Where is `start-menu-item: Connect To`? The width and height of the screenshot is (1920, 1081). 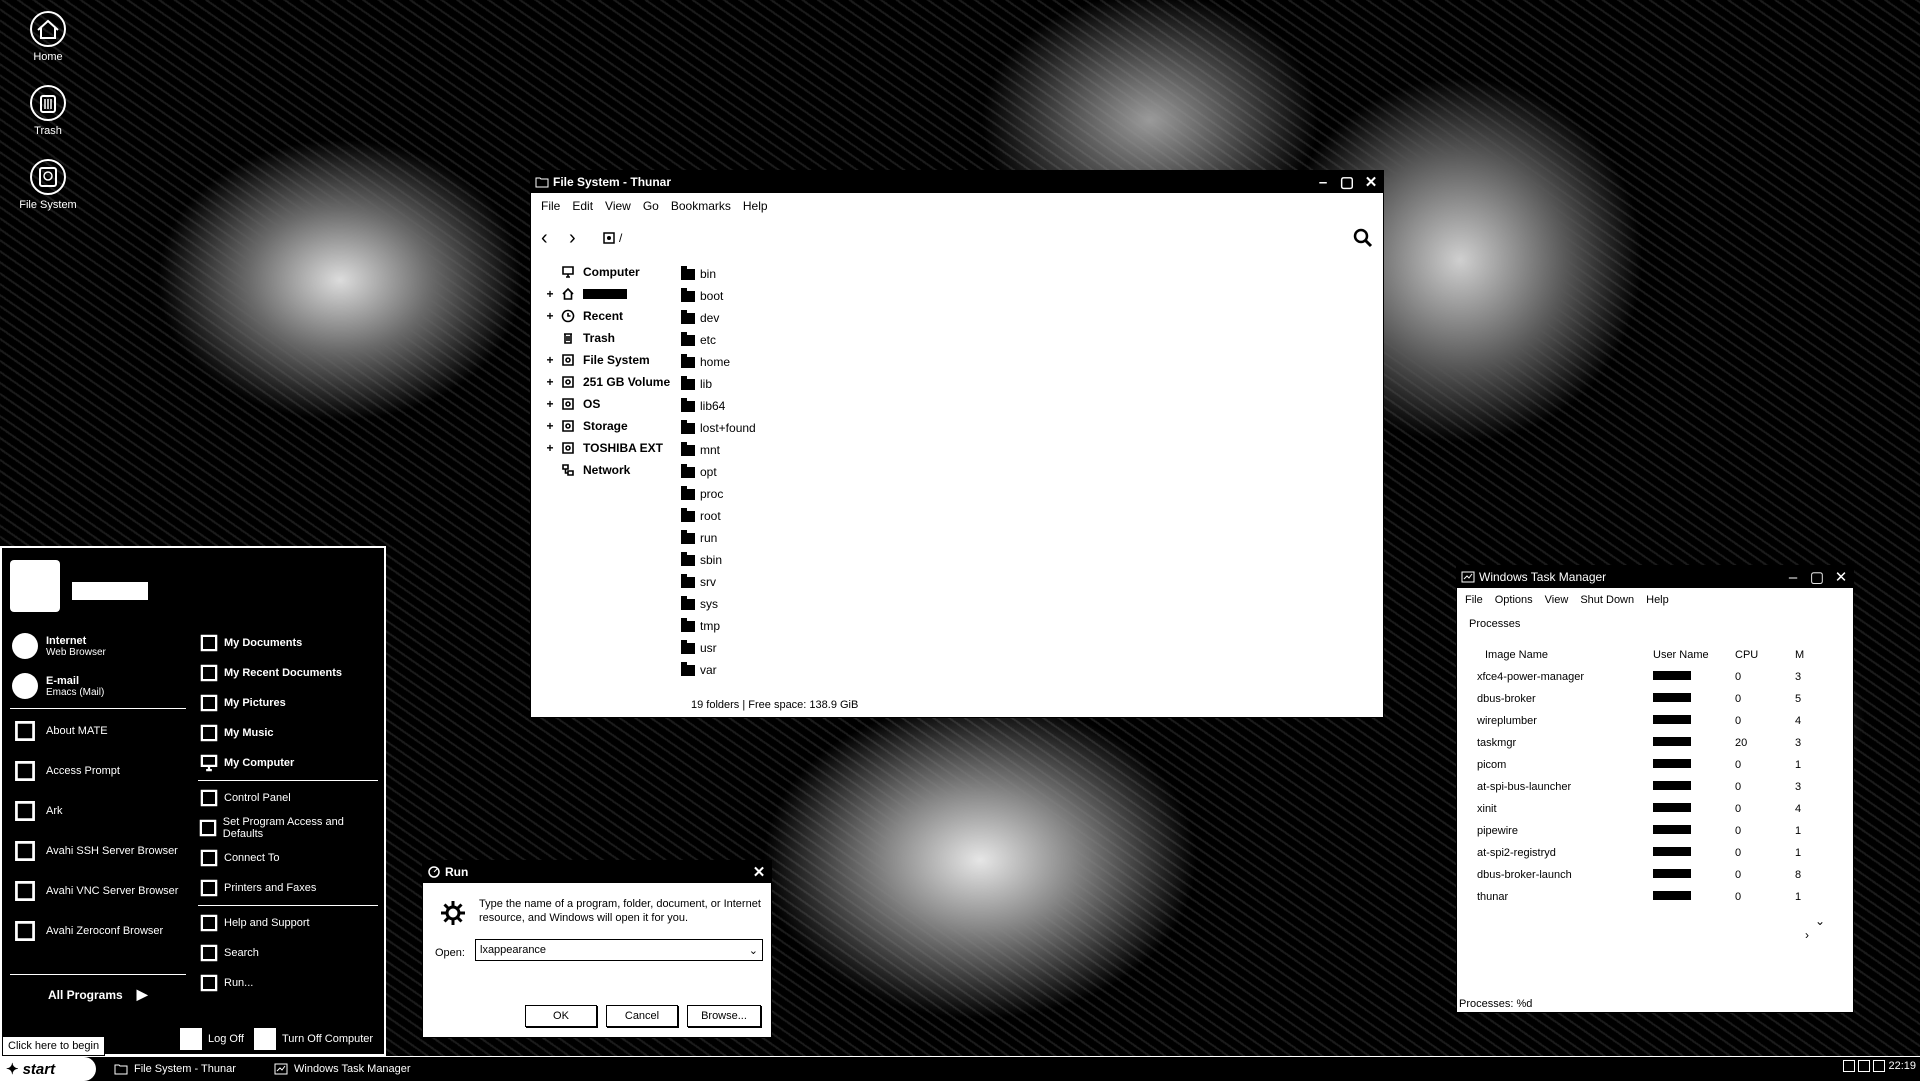
start-menu-item: Connect To is located at coordinates (288, 858).